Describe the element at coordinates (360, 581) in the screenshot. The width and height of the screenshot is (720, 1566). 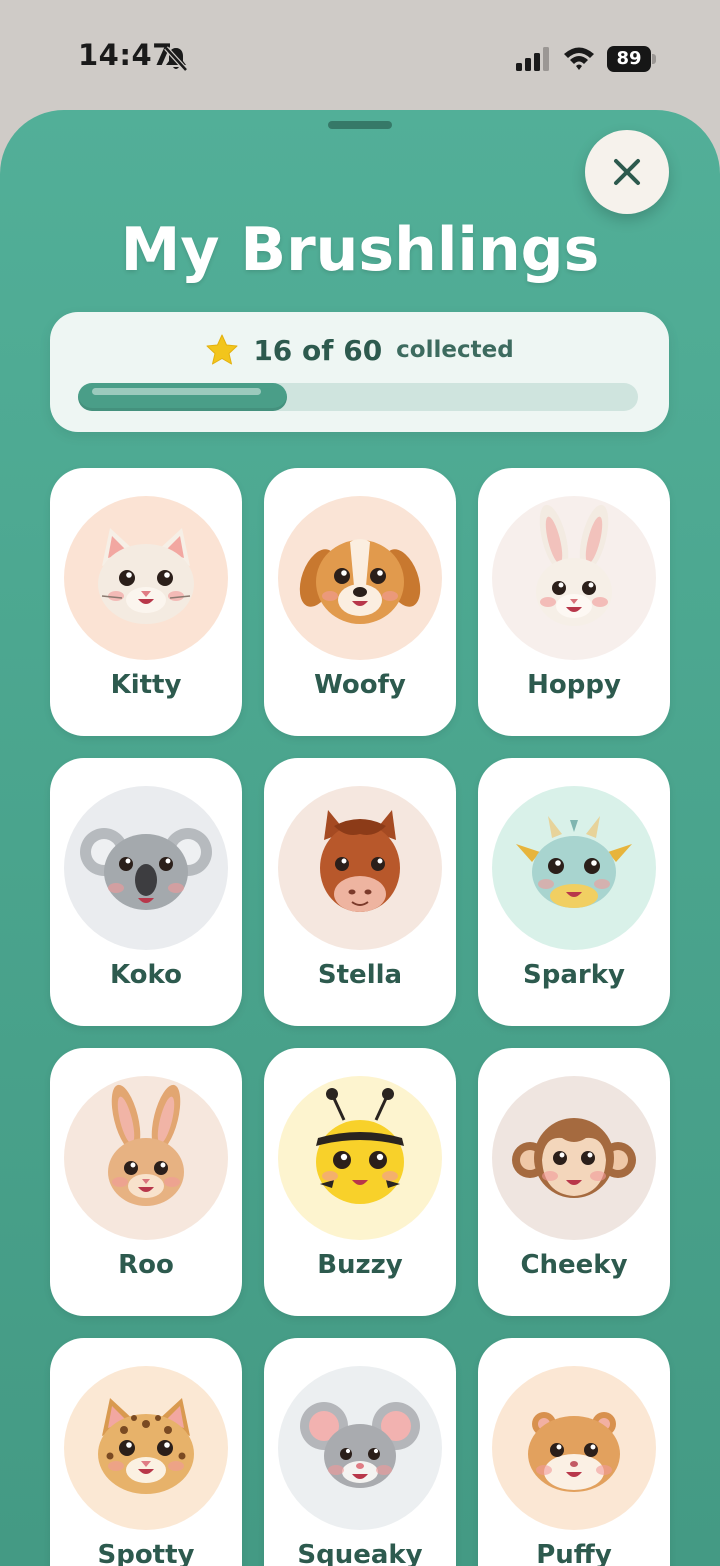
I see `dog-face-icon` at that location.